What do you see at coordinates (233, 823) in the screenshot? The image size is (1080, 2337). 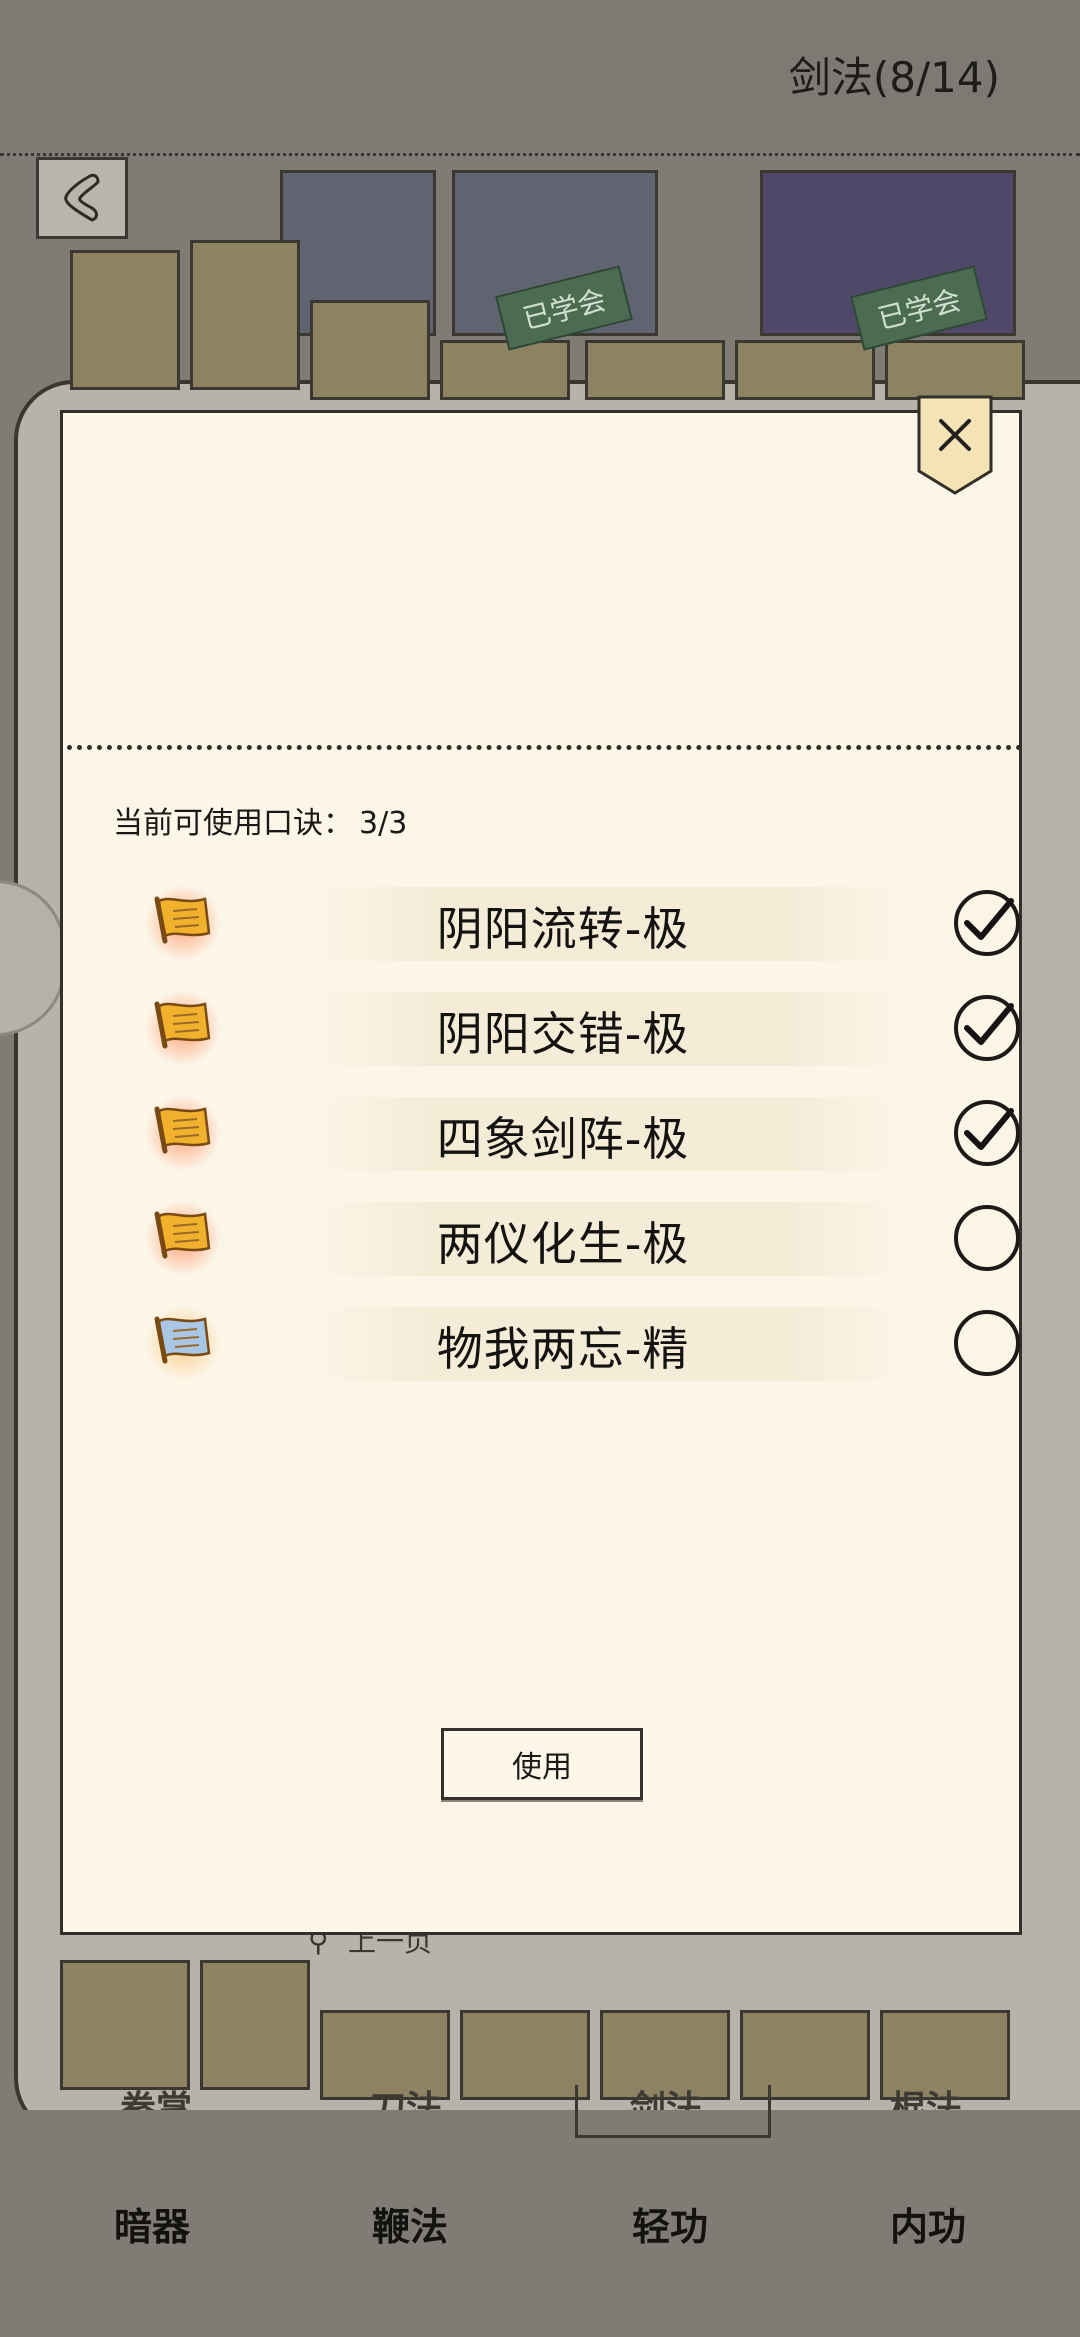 I see `quota-label: 当前可使用口诀：` at bounding box center [233, 823].